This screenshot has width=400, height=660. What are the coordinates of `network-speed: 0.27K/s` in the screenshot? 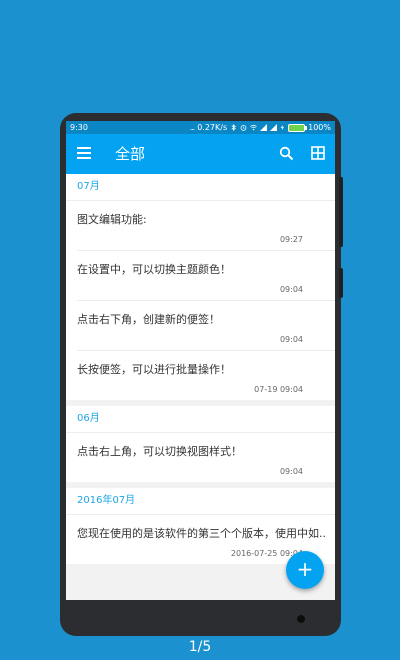 It's located at (212, 127).